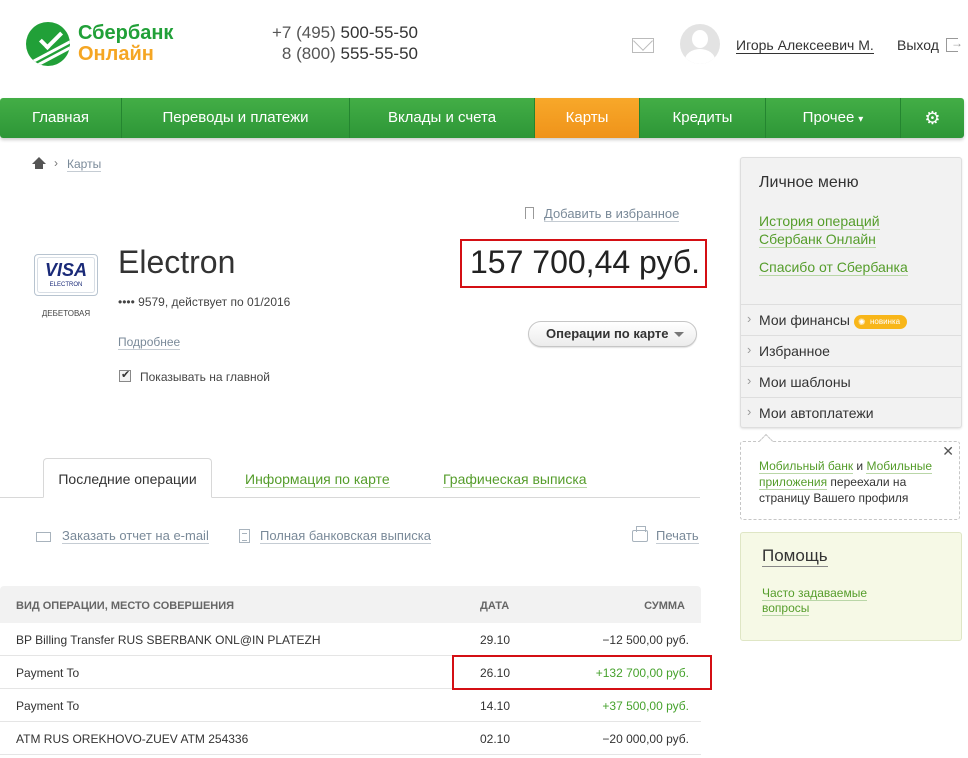  I want to click on operations-history-link: История операций Сбербанк Онлайн, so click(849, 230).